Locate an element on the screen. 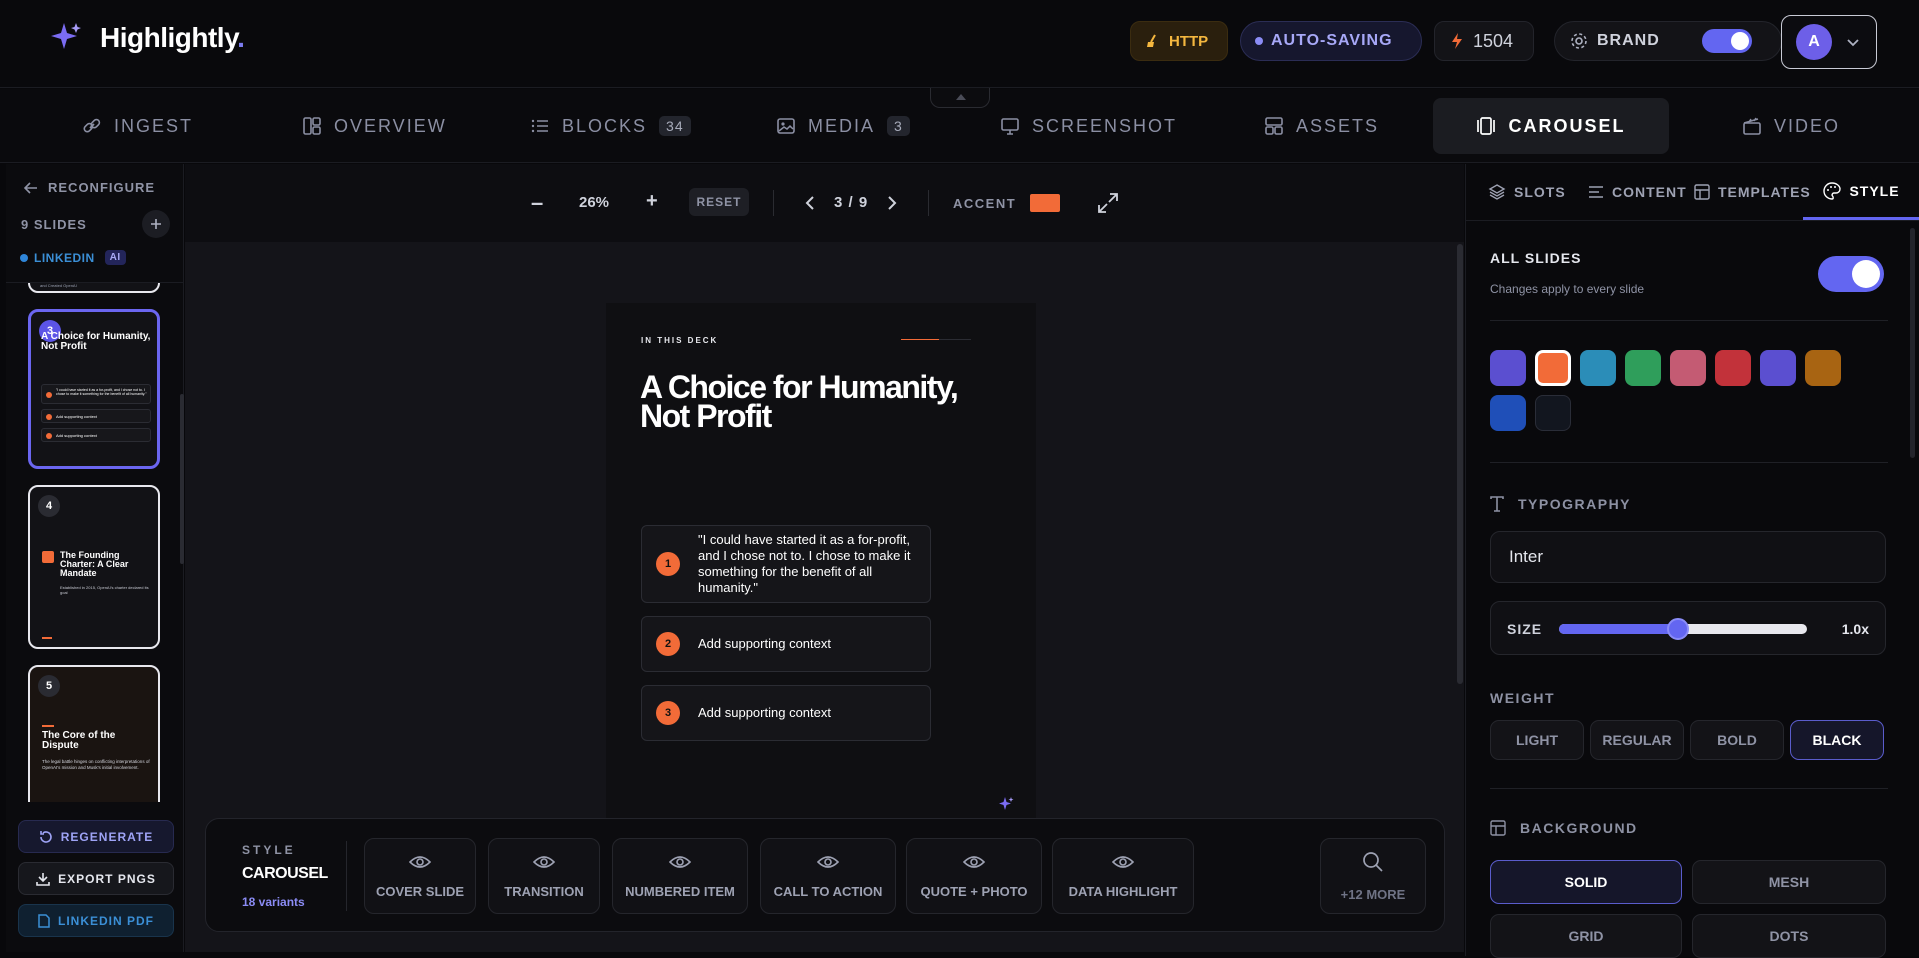  tab-media: MEDIA 3 is located at coordinates (843, 126).